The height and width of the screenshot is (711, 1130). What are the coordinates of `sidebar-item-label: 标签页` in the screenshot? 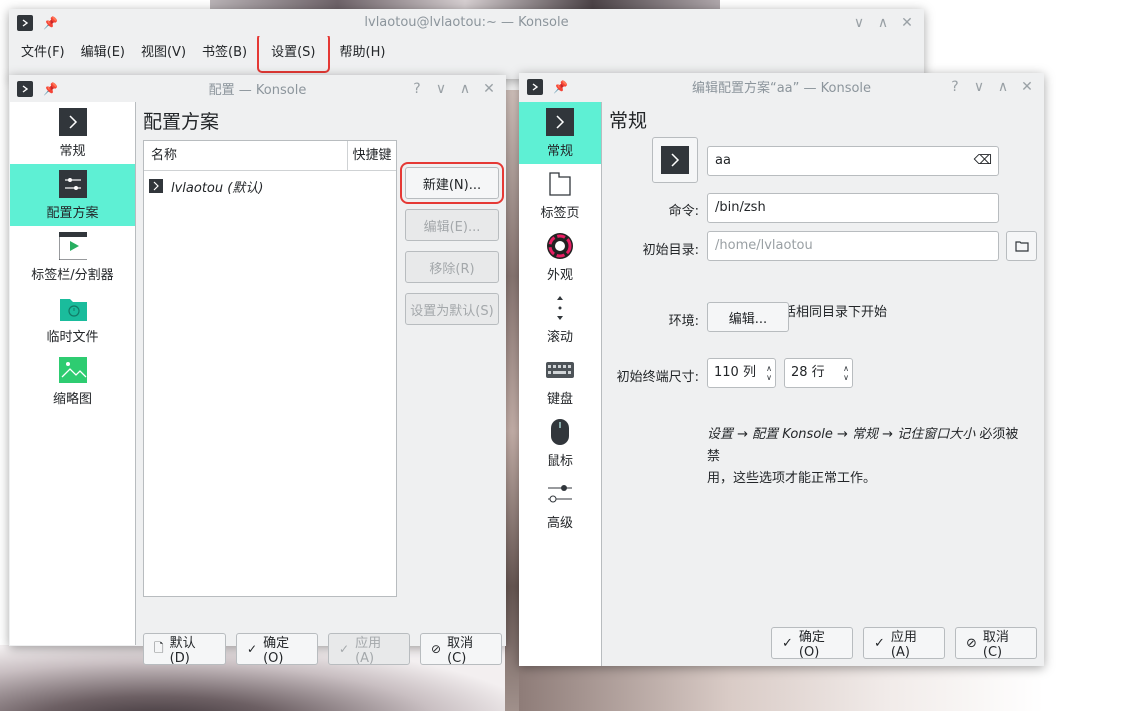 It's located at (560, 213).